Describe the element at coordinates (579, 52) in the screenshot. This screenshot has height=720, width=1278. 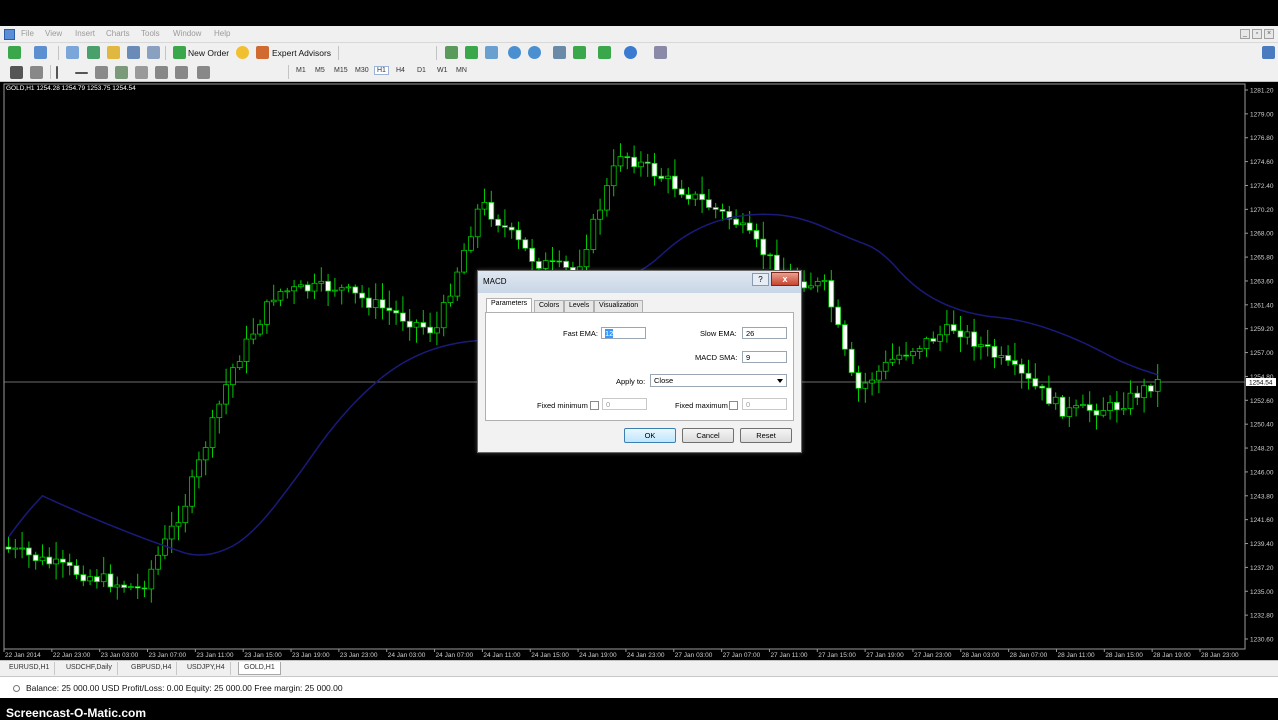
I see `auto-scroll-icon` at that location.